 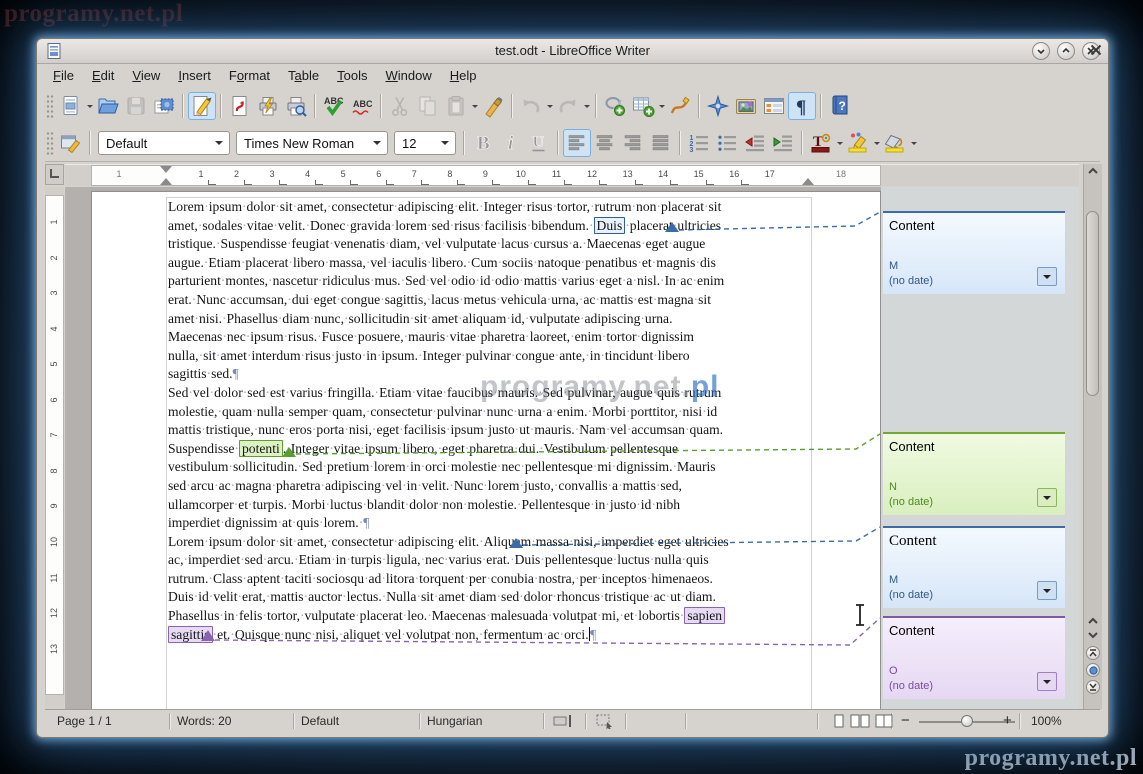 I want to click on background-color-button, so click(x=895, y=143).